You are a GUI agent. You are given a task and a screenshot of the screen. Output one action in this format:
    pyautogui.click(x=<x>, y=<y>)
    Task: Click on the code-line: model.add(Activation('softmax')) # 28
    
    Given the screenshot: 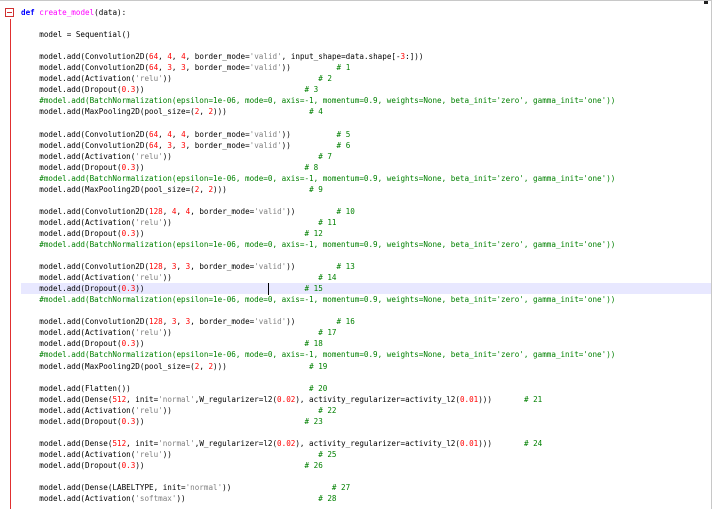 What is the action you would take?
    pyautogui.click(x=366, y=498)
    